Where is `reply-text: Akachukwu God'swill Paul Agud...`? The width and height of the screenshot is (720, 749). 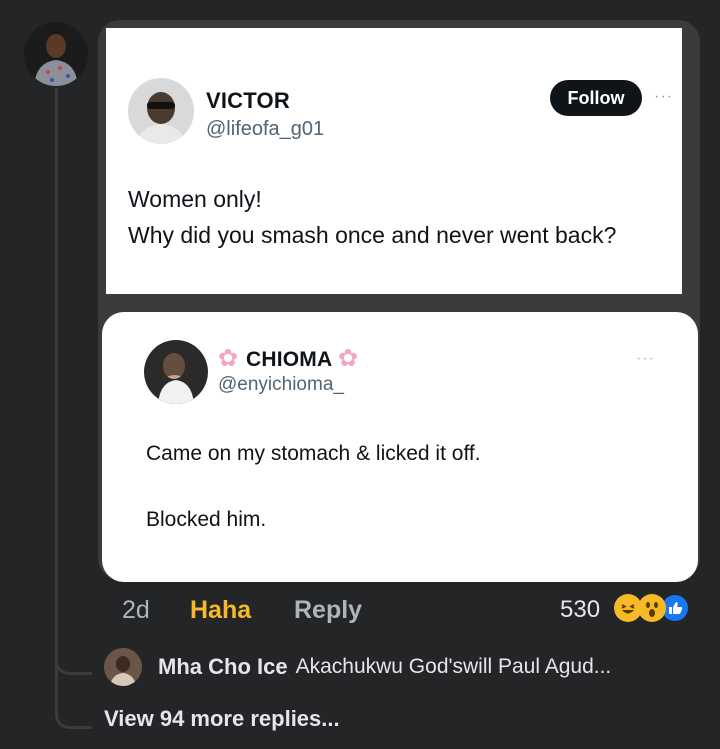 reply-text: Akachukwu God'swill Paul Agud... is located at coordinates (453, 666).